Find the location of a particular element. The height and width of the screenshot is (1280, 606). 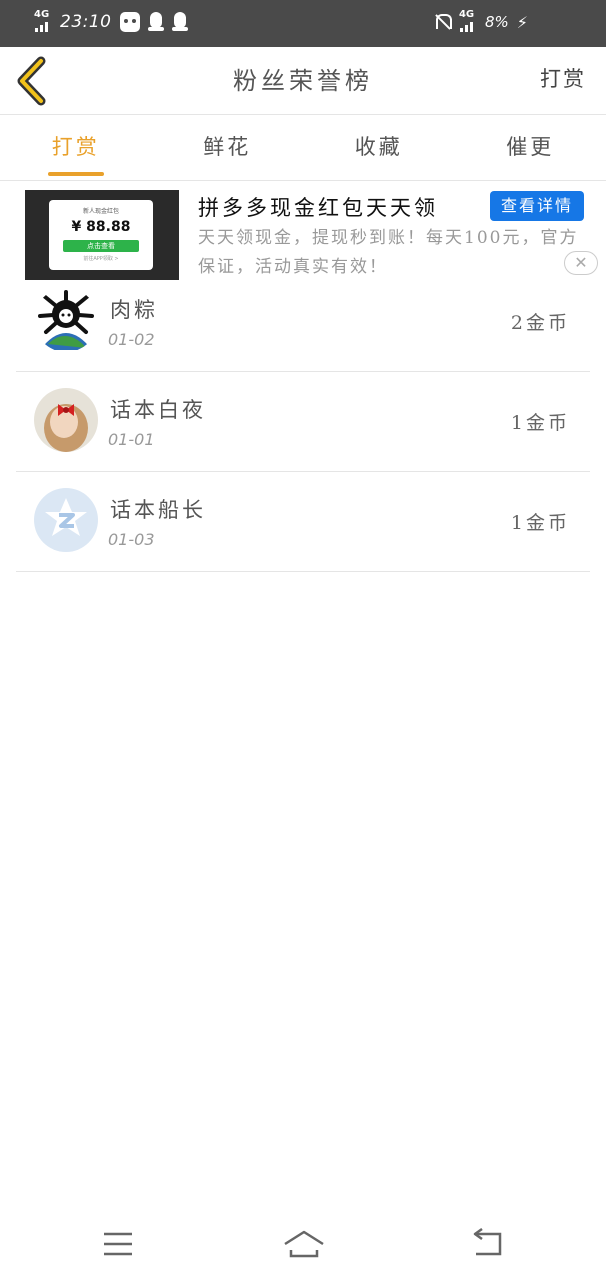

system-nav-bar is located at coordinates (303, 1245).